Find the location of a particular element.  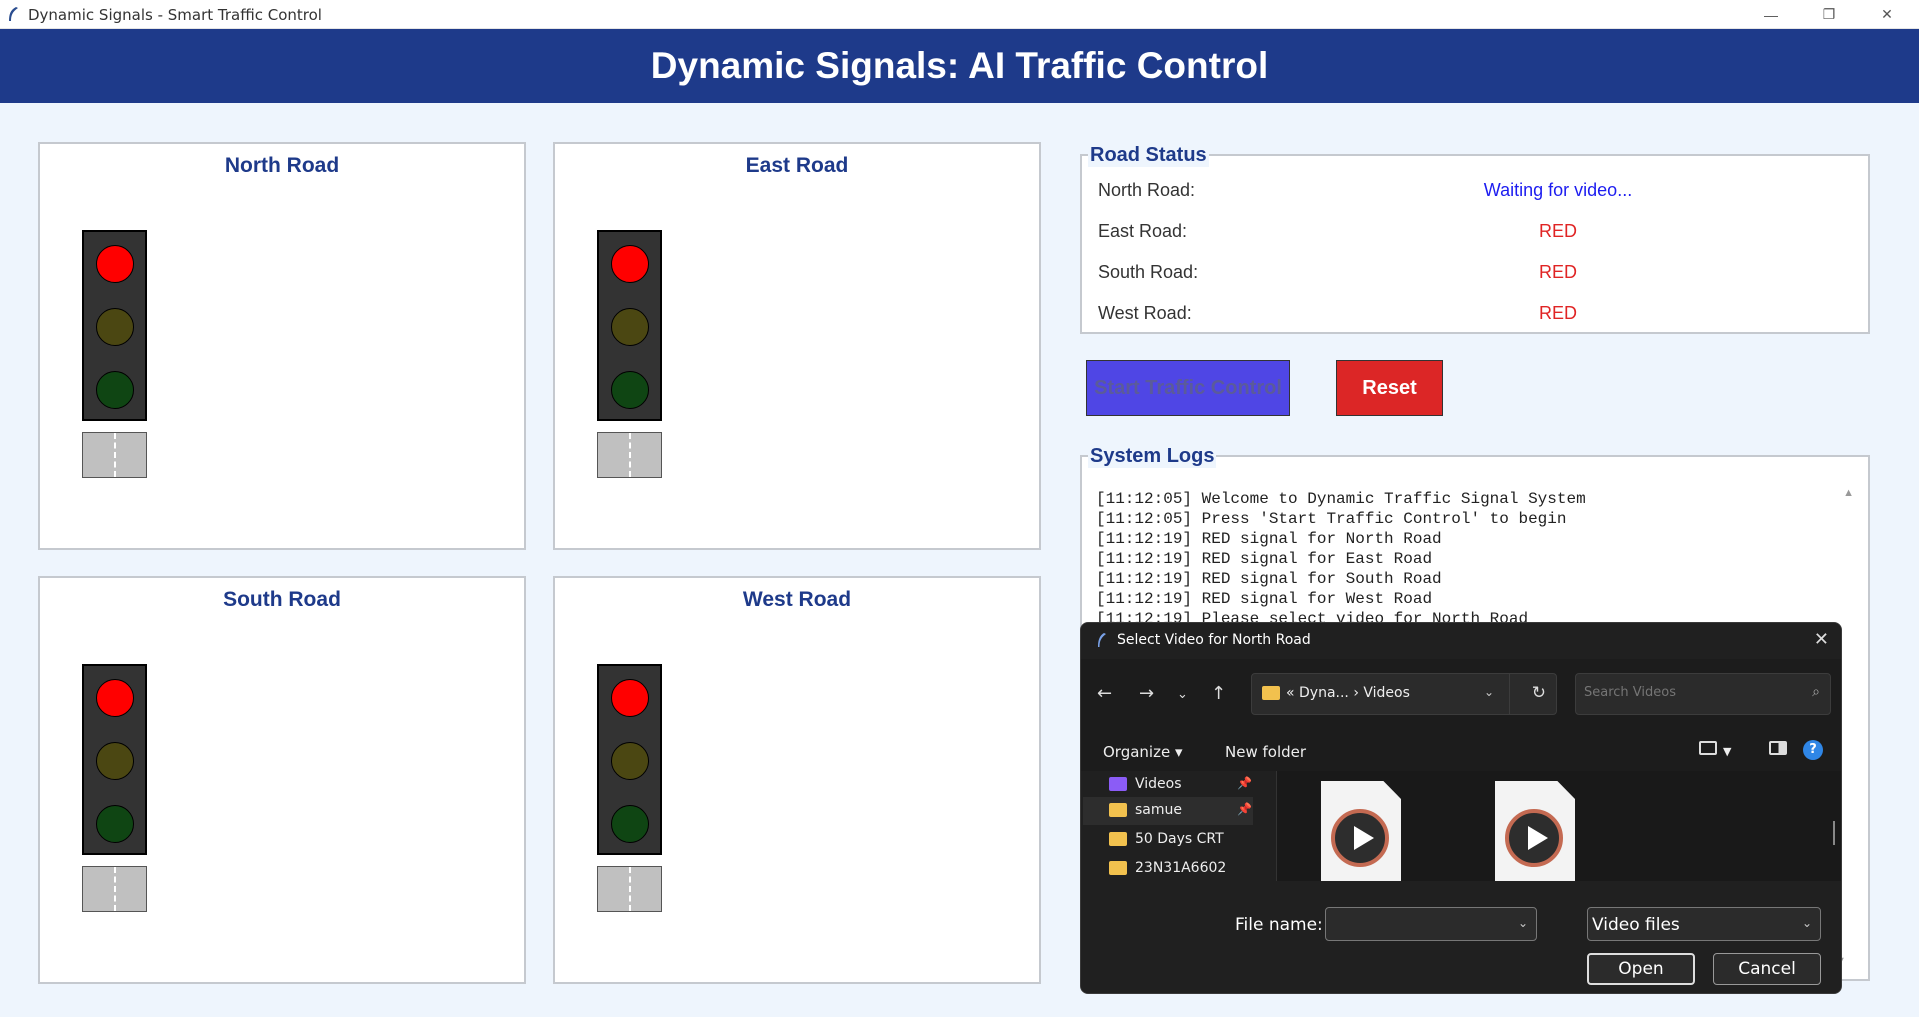

address-bar: « Dyna... › Videos ⌄ ↻ is located at coordinates (1404, 694).